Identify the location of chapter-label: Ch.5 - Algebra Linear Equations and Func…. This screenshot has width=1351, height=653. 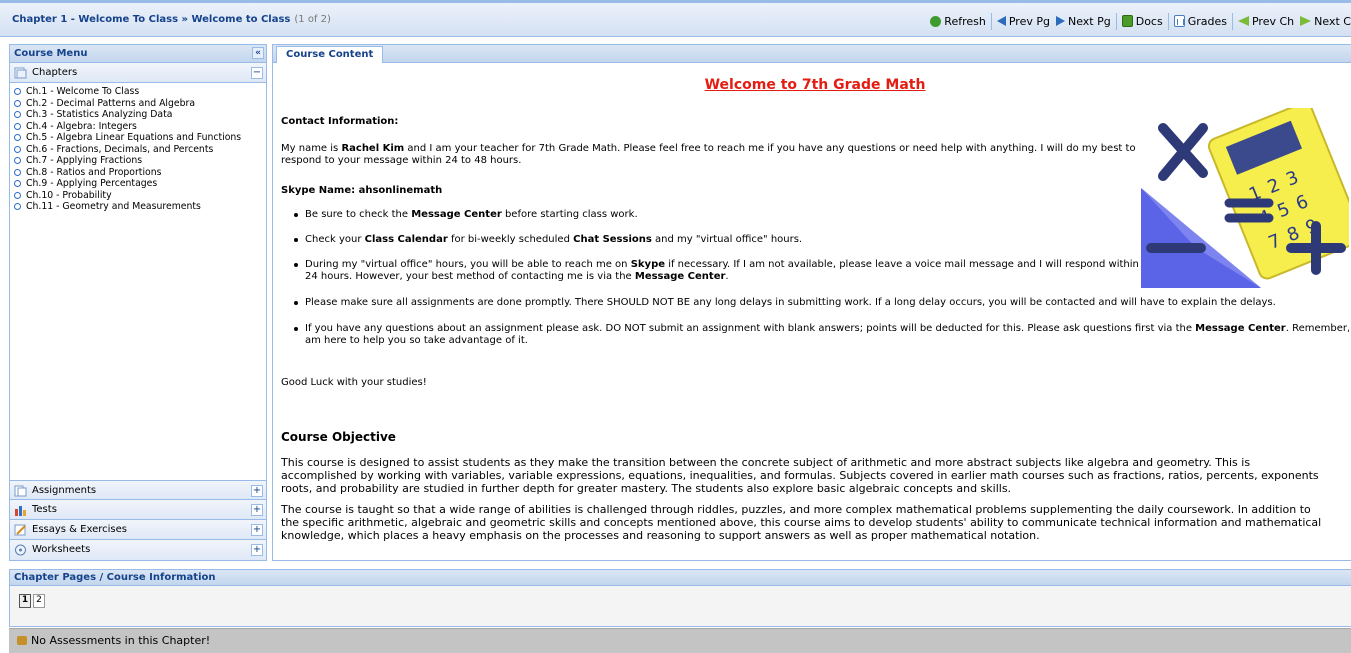
(134, 137).